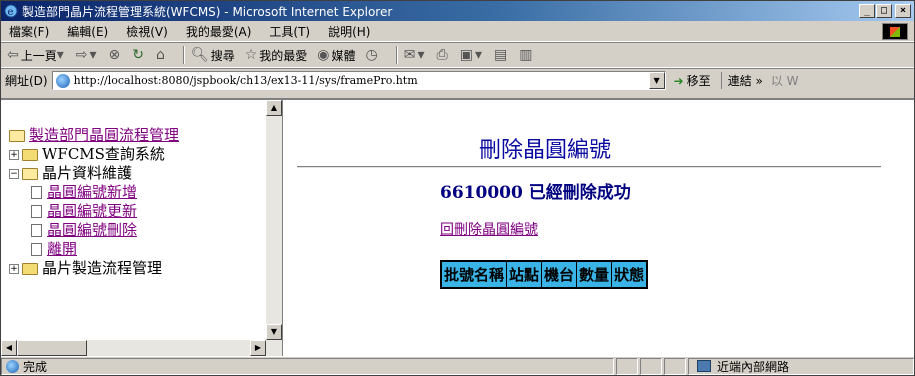 The image size is (915, 376). What do you see at coordinates (35, 366) in the screenshot?
I see `status-text: 完成` at bounding box center [35, 366].